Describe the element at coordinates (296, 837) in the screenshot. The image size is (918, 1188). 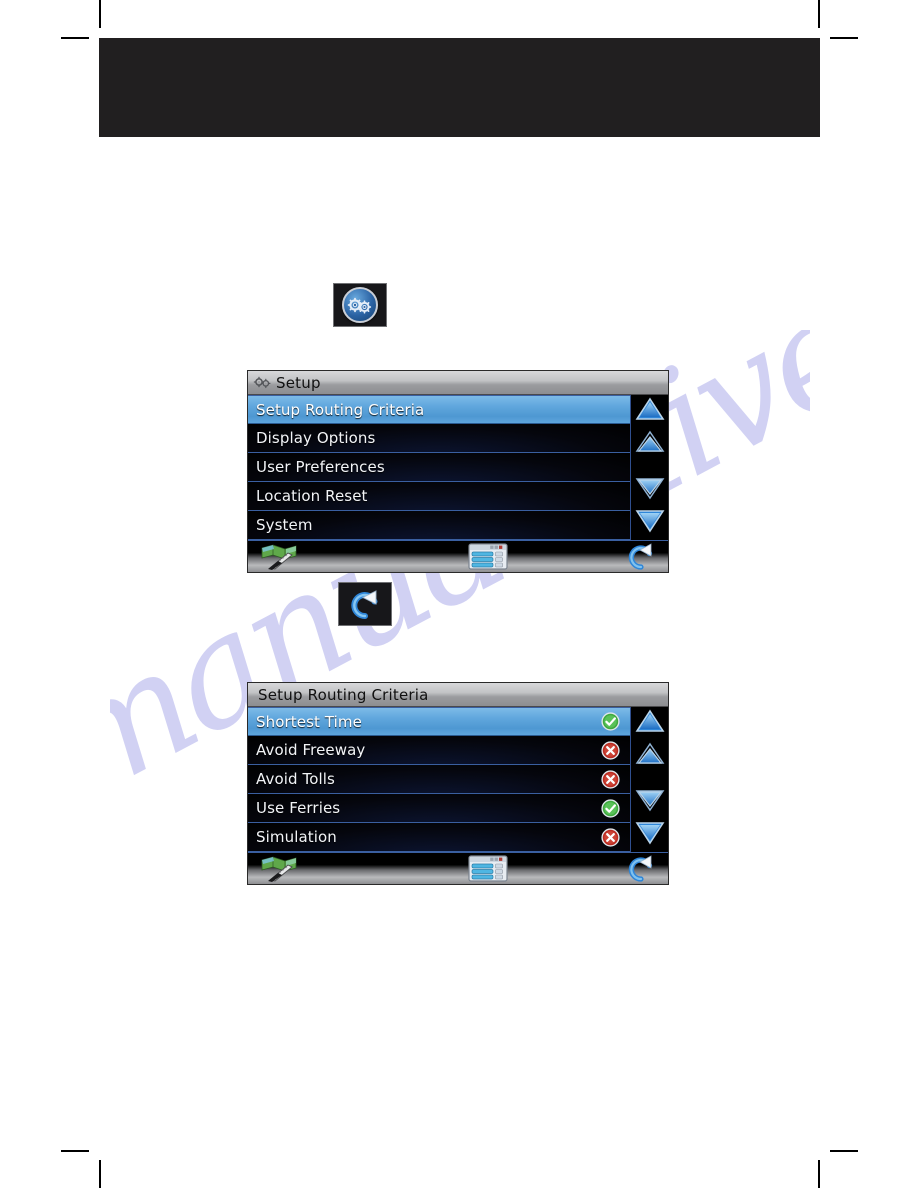
I see `routing-item-label: Simulation` at that location.